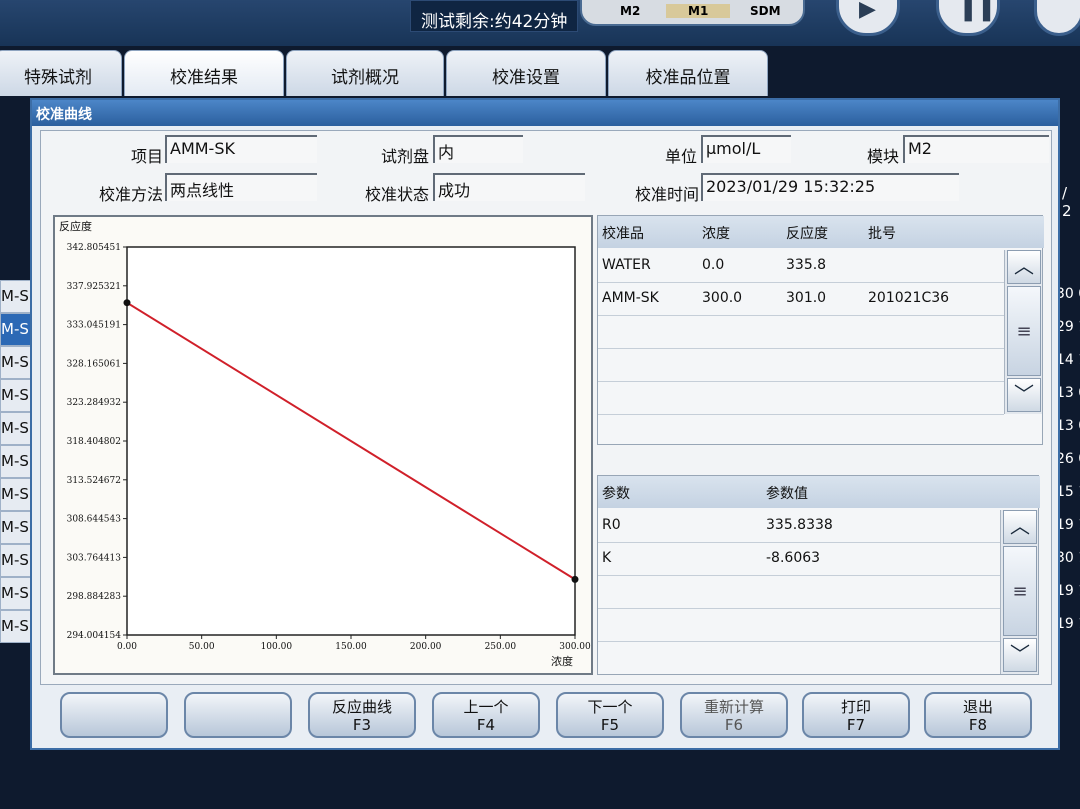 The height and width of the screenshot is (809, 1080). I want to click on item-value: AMM-SK, so click(241, 149).